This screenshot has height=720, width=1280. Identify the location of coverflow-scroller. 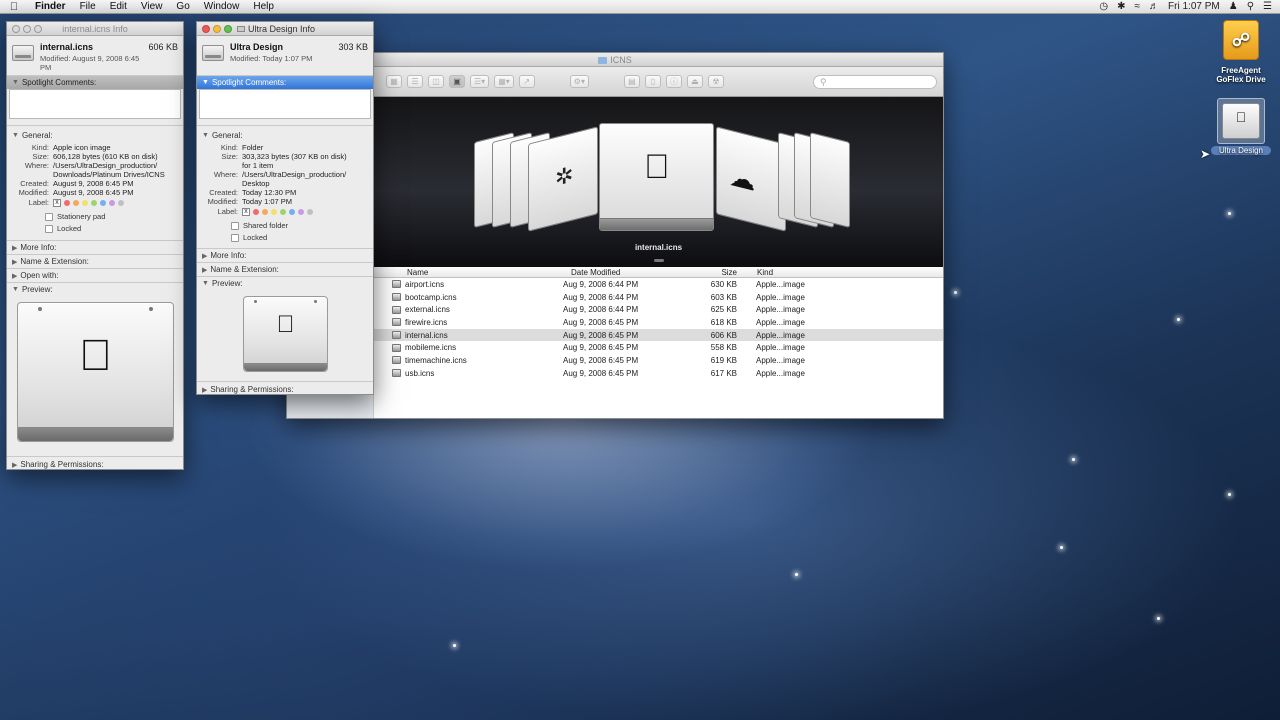
(658, 260).